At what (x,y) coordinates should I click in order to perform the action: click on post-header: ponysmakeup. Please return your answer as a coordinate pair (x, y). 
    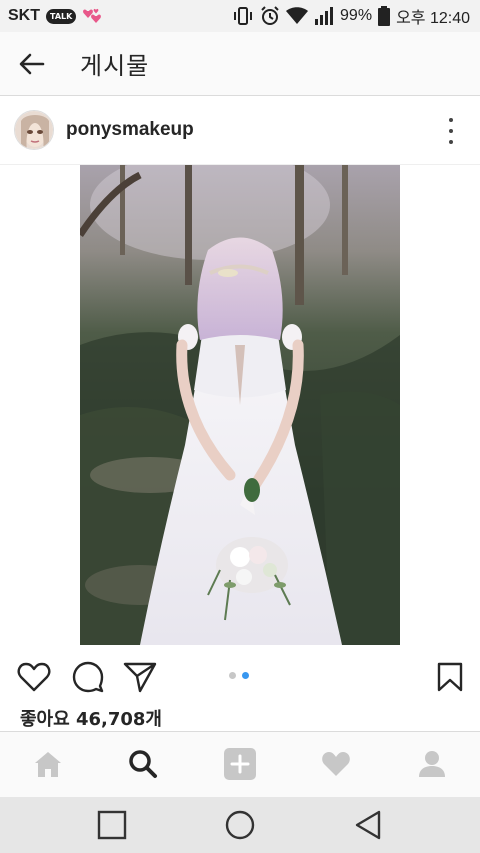
    Looking at the image, I should click on (240, 130).